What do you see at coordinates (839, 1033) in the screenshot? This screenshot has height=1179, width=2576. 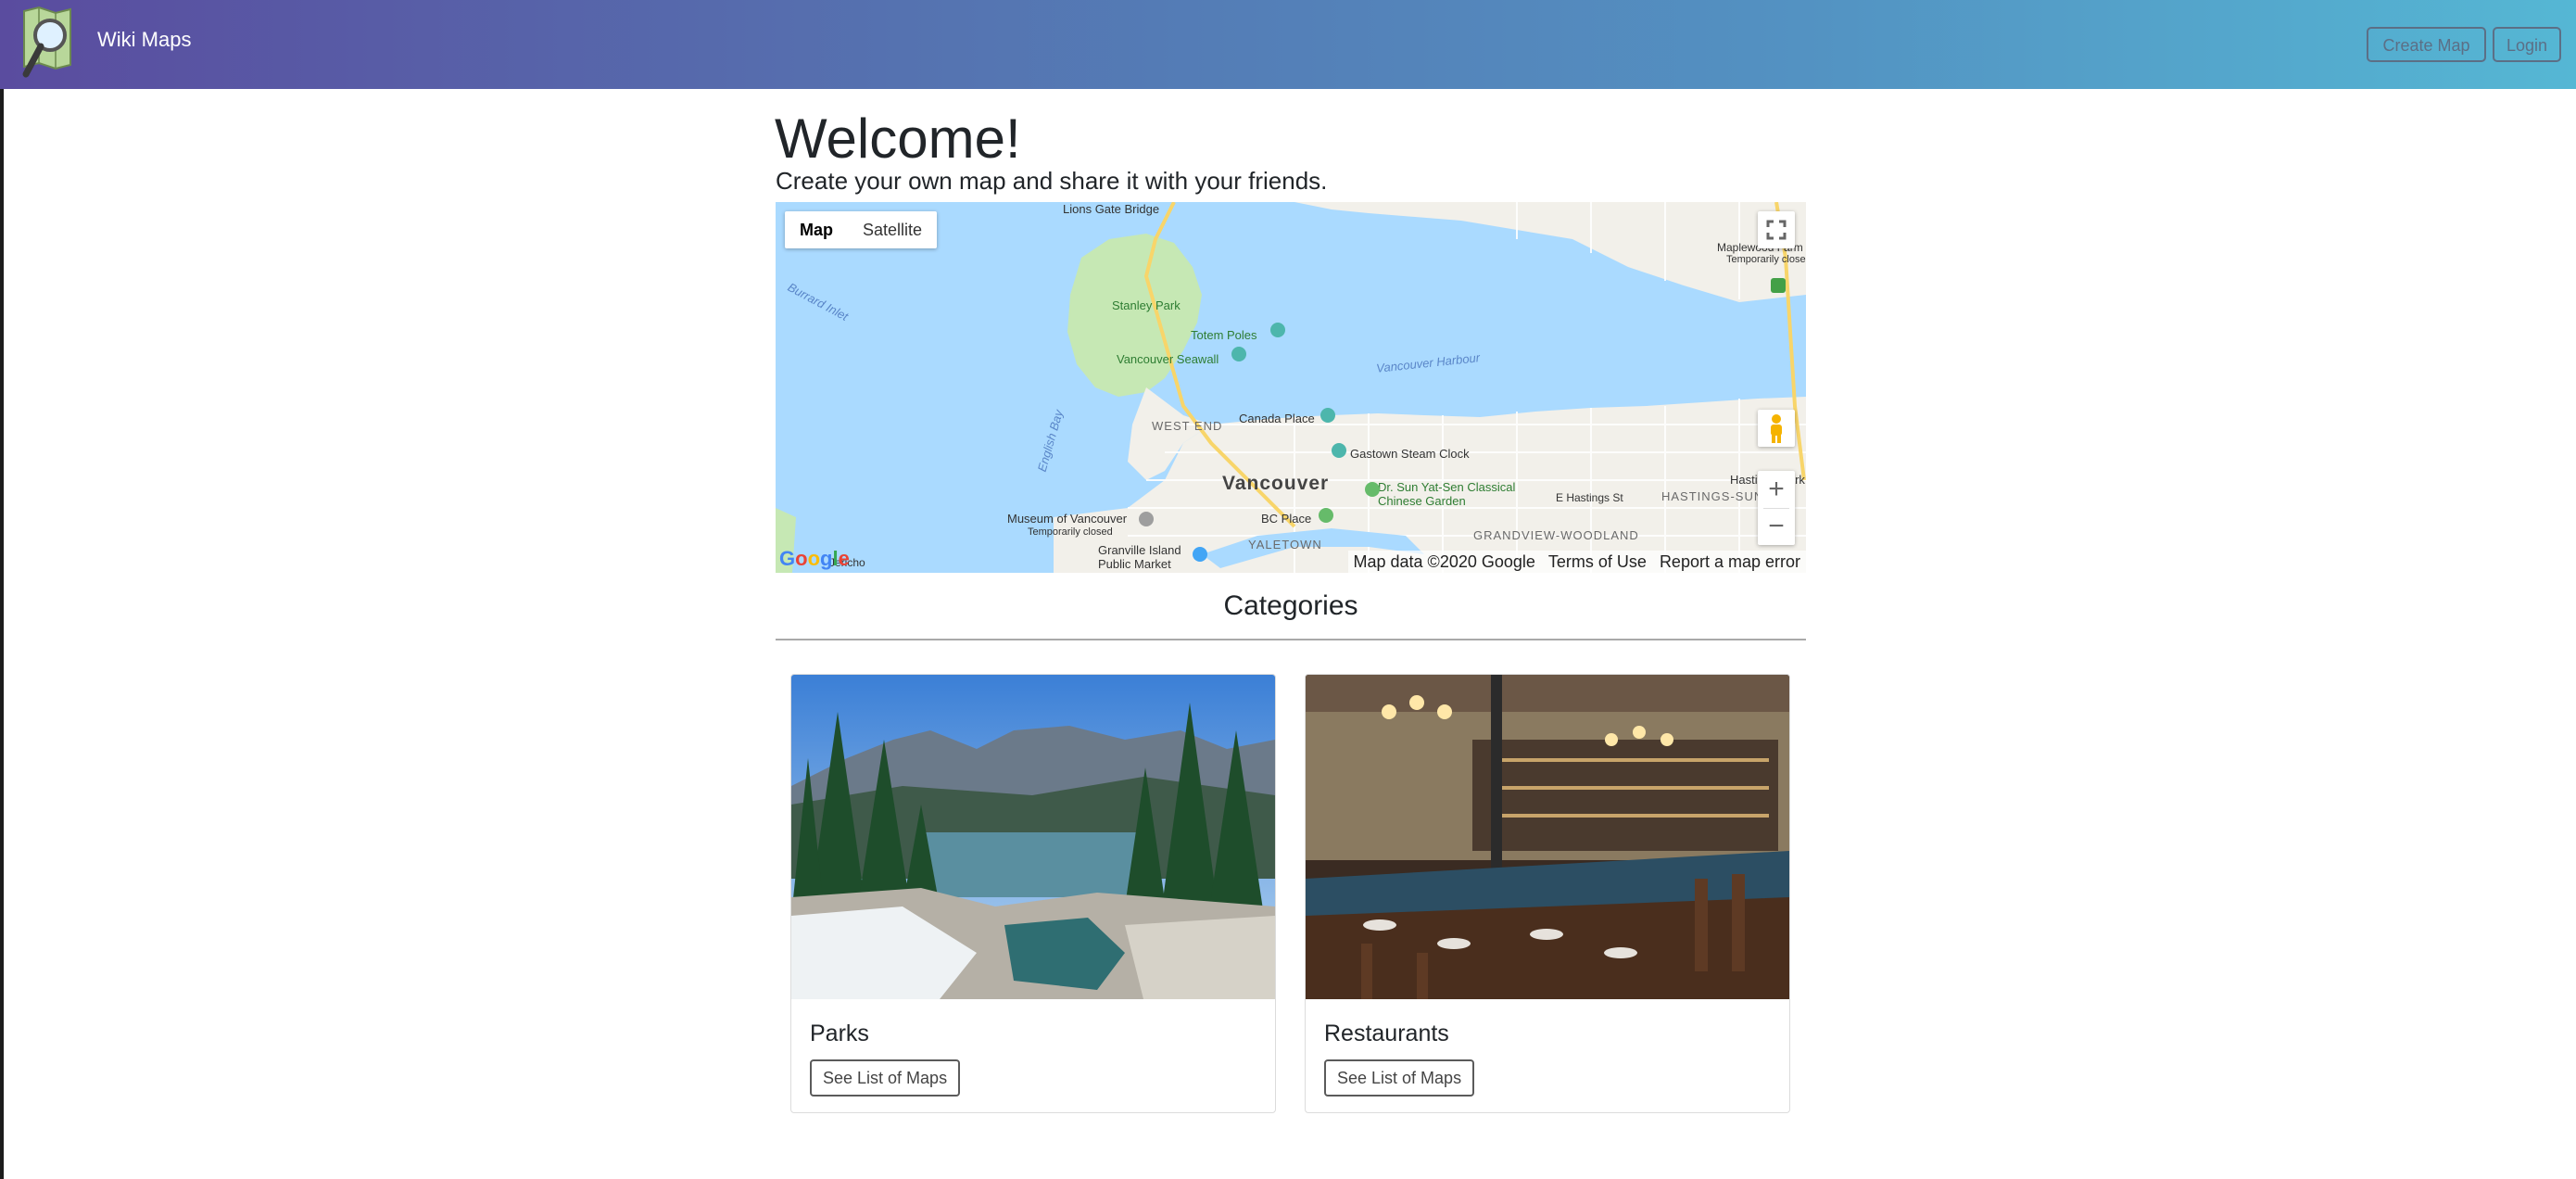 I see `card-title: Parks` at bounding box center [839, 1033].